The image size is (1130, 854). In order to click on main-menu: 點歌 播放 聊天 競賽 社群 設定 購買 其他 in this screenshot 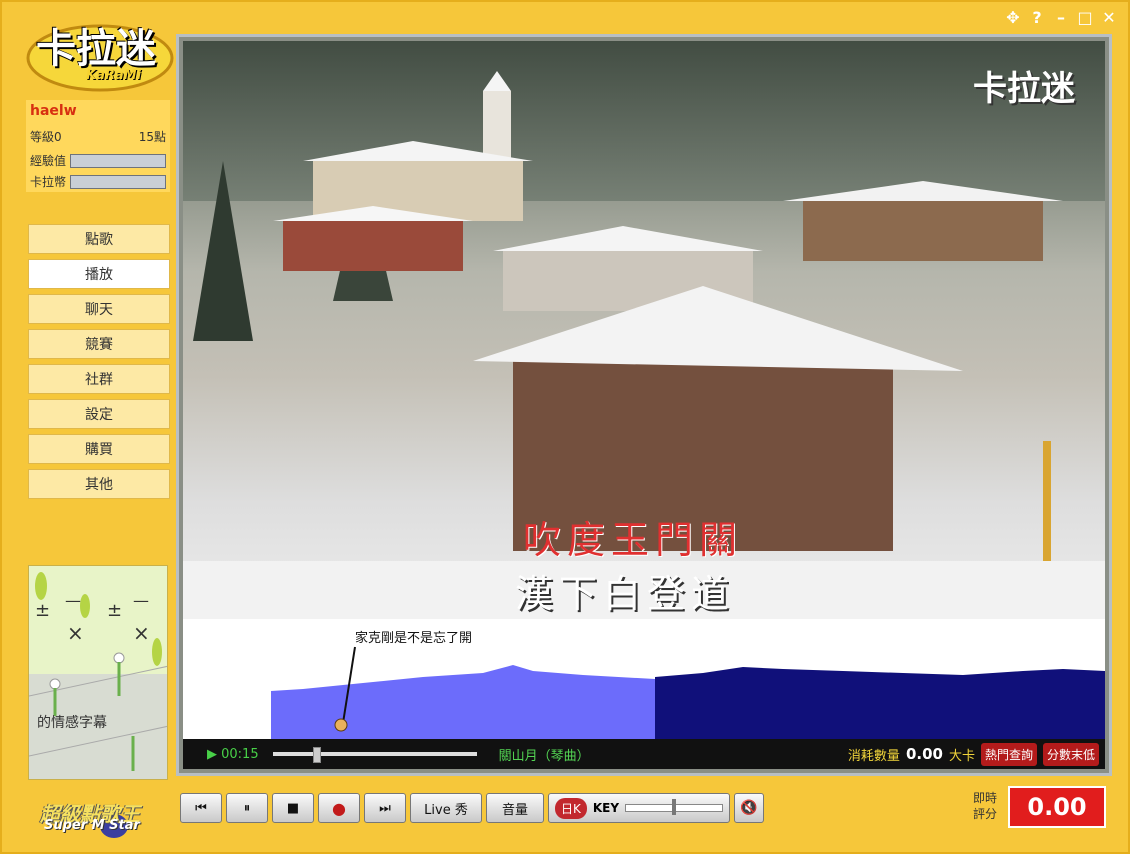, I will do `click(99, 364)`.